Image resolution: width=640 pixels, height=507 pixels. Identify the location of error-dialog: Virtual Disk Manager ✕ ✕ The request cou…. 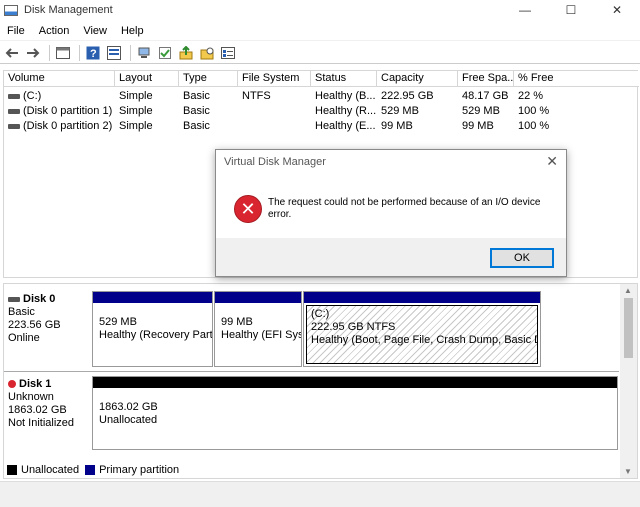
(391, 213).